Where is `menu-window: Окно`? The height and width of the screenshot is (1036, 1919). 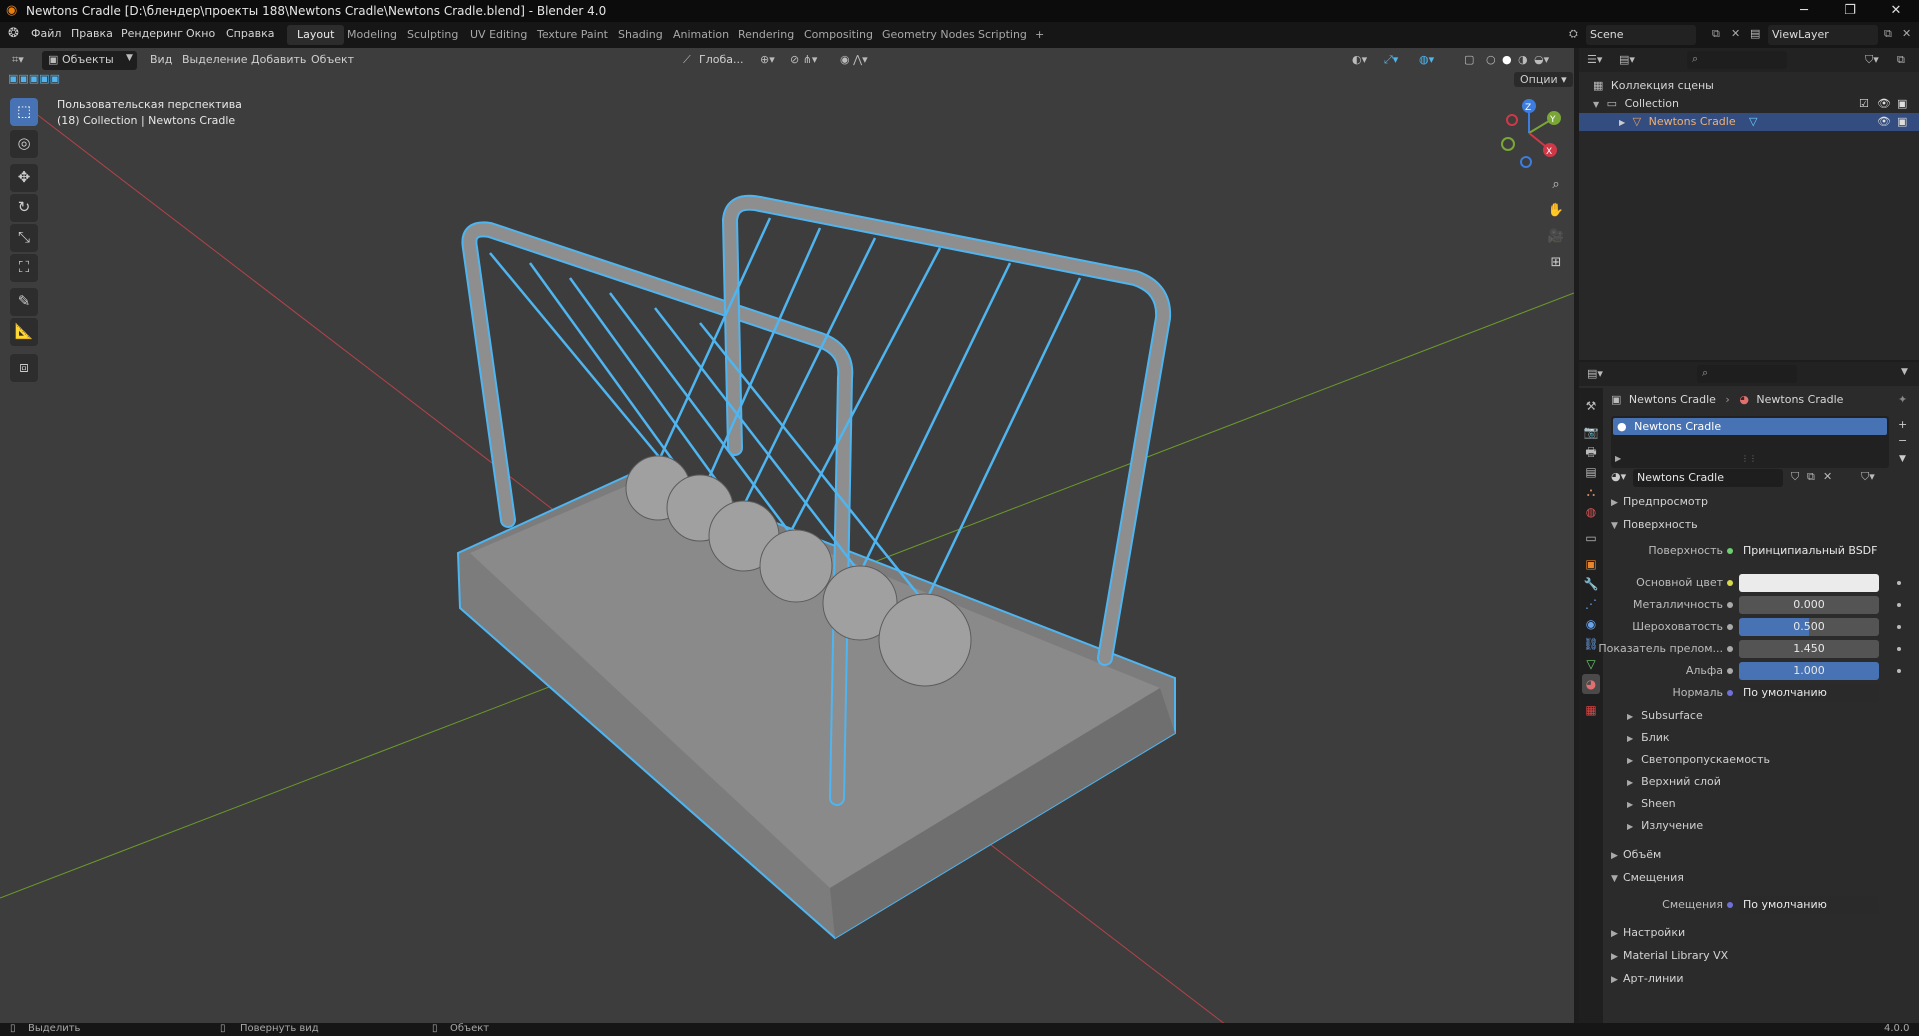 menu-window: Окно is located at coordinates (200, 33).